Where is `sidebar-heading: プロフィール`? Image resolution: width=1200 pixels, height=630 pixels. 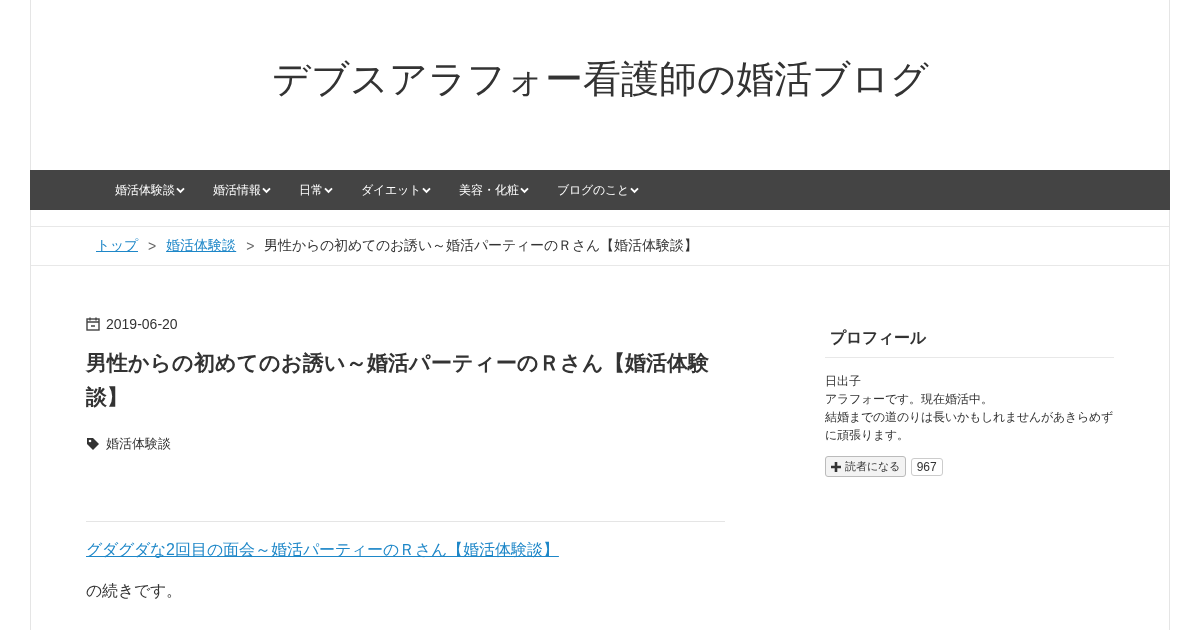 sidebar-heading: プロフィール is located at coordinates (969, 343).